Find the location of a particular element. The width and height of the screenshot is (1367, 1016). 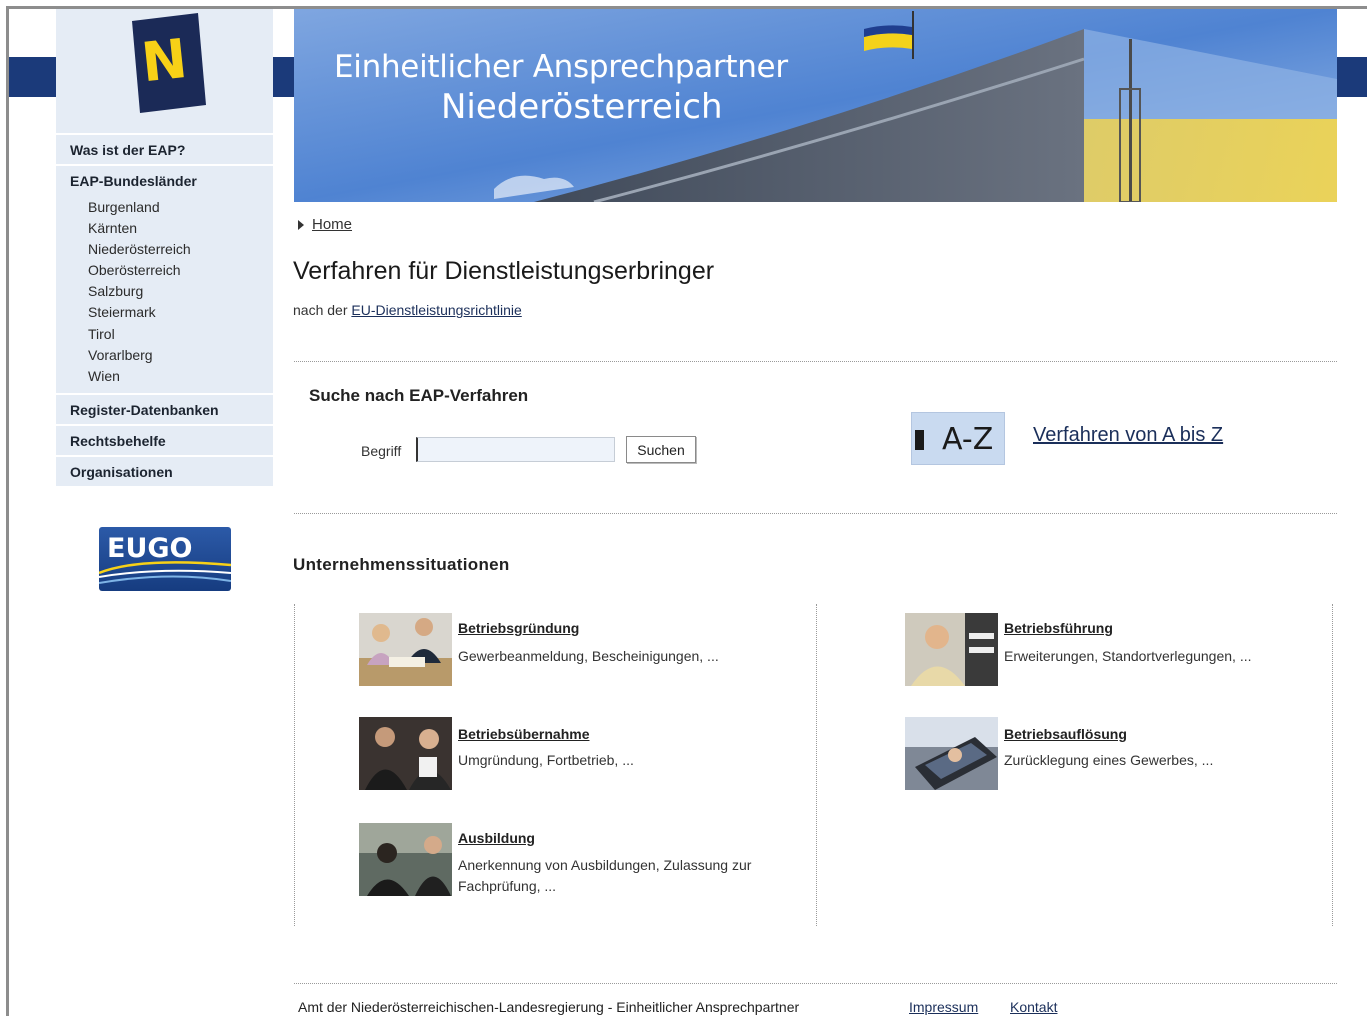

page-subtitle: nach der EU-Dienstleistungsrichtlinie is located at coordinates (407, 310).